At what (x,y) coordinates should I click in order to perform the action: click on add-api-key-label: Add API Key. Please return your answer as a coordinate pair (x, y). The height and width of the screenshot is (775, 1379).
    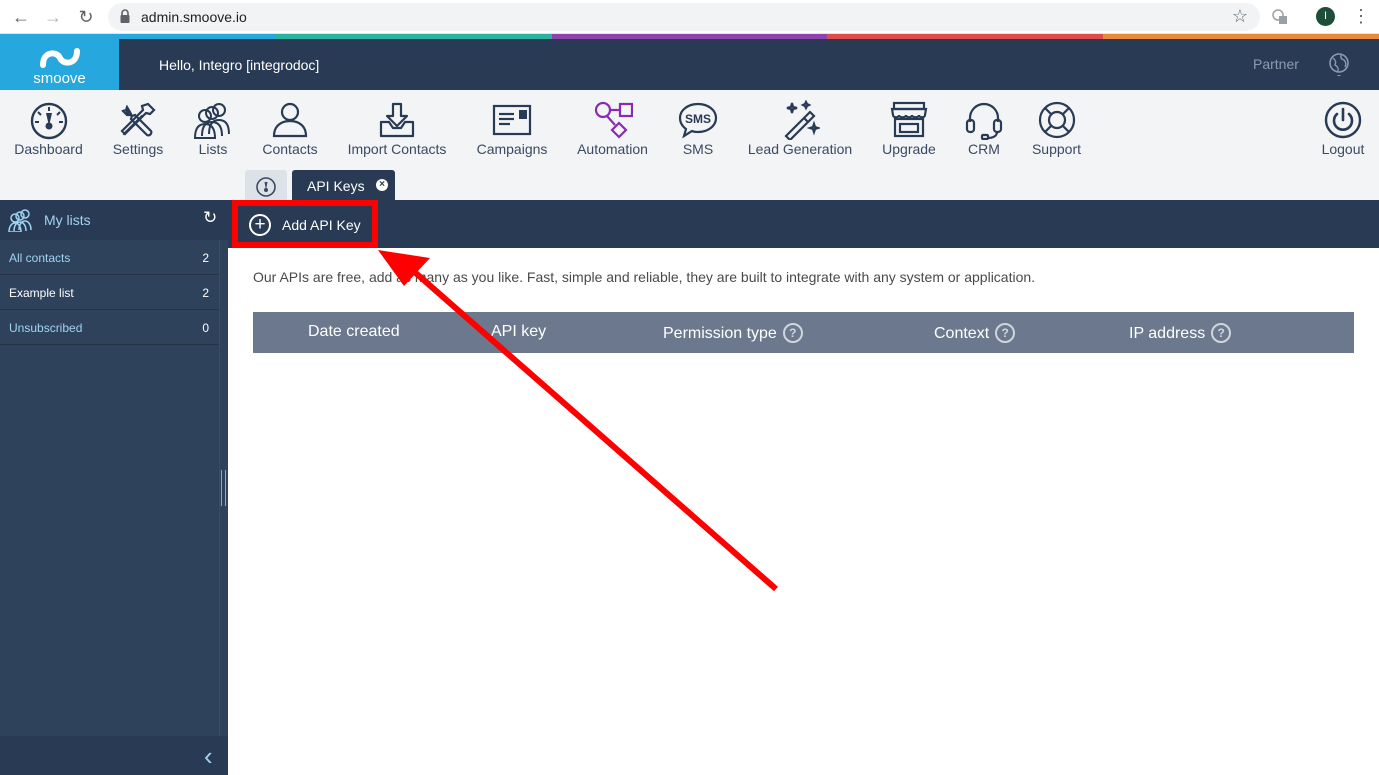
    Looking at the image, I should click on (321, 225).